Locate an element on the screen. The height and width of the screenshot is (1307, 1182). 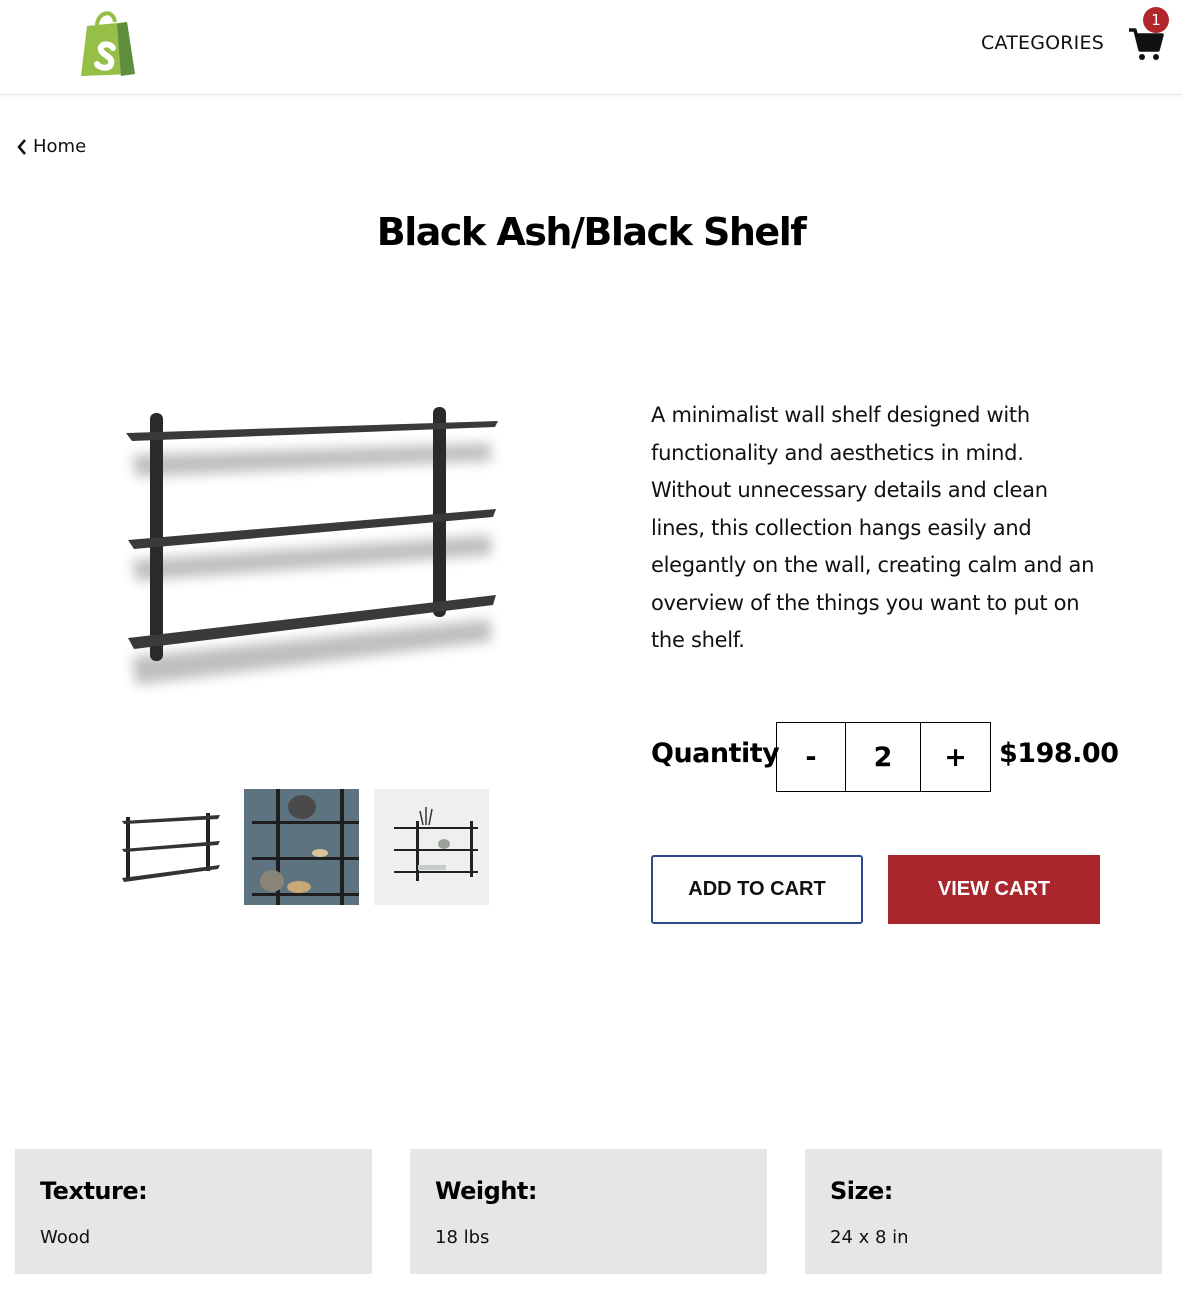
shelf-decor-thumbnail-image is located at coordinates (431, 847).